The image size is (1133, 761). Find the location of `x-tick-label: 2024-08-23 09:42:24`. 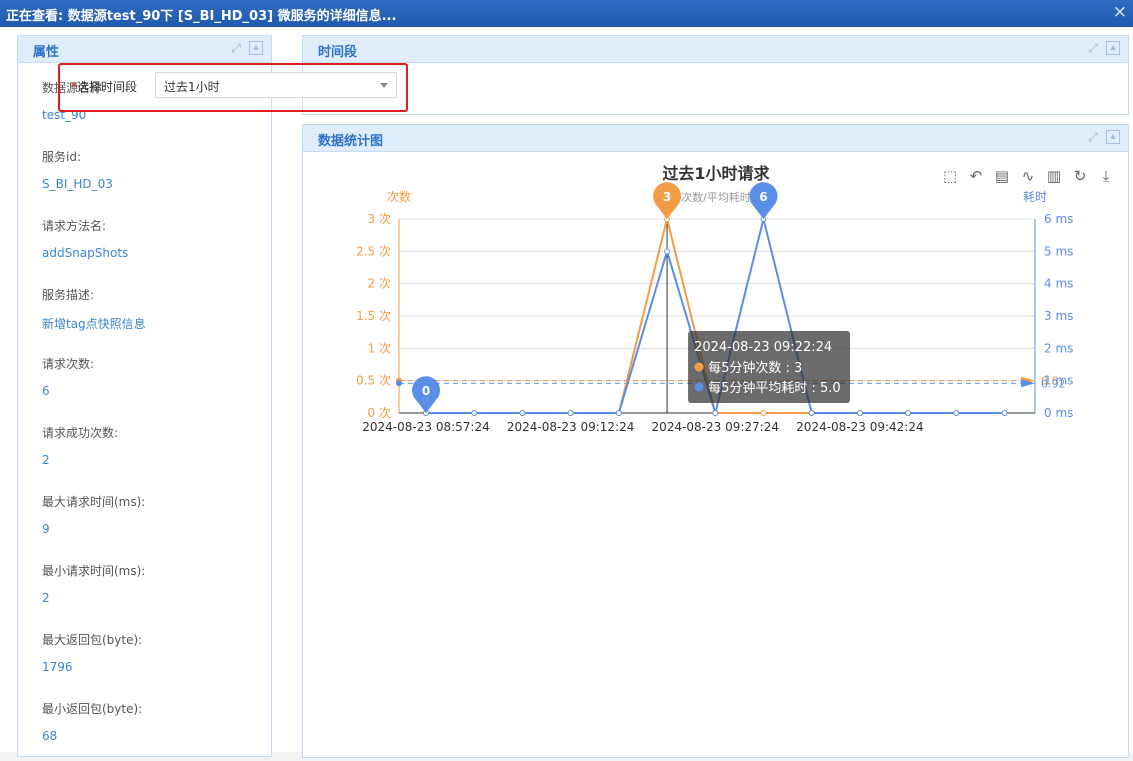

x-tick-label: 2024-08-23 09:42:24 is located at coordinates (859, 427).